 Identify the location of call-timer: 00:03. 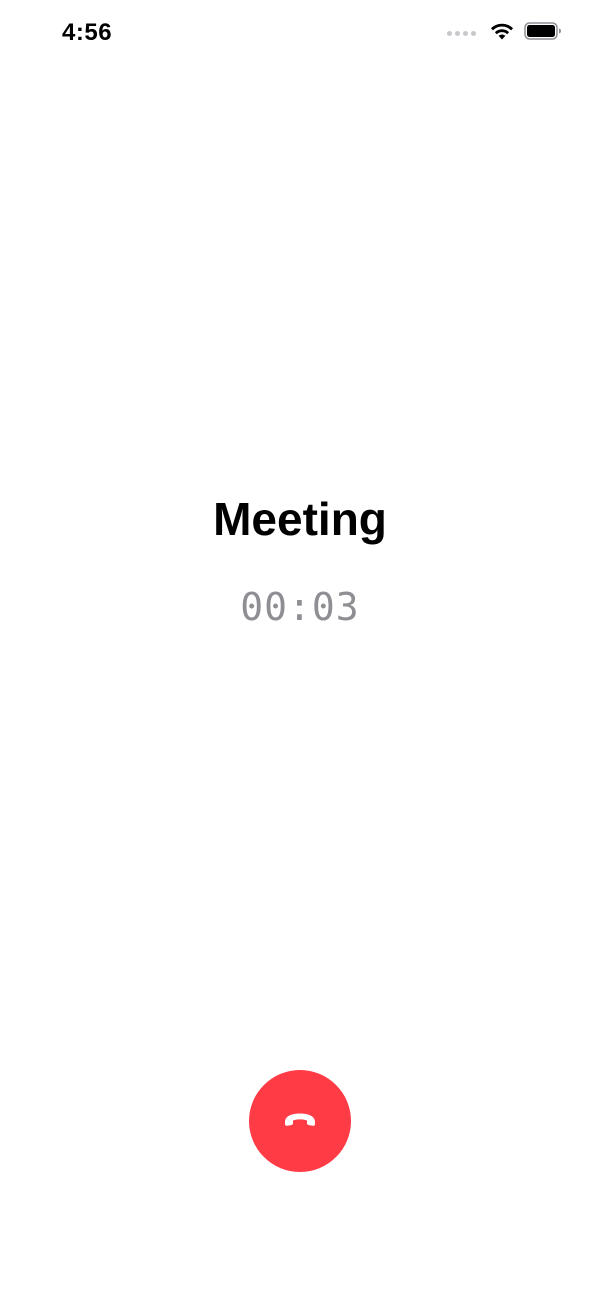
(300, 607).